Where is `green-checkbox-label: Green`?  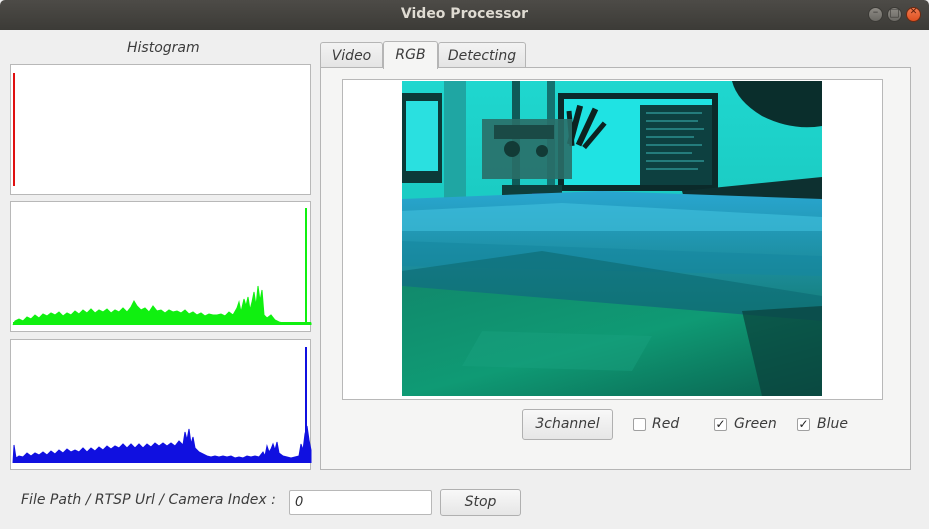
green-checkbox-label: Green is located at coordinates (755, 424).